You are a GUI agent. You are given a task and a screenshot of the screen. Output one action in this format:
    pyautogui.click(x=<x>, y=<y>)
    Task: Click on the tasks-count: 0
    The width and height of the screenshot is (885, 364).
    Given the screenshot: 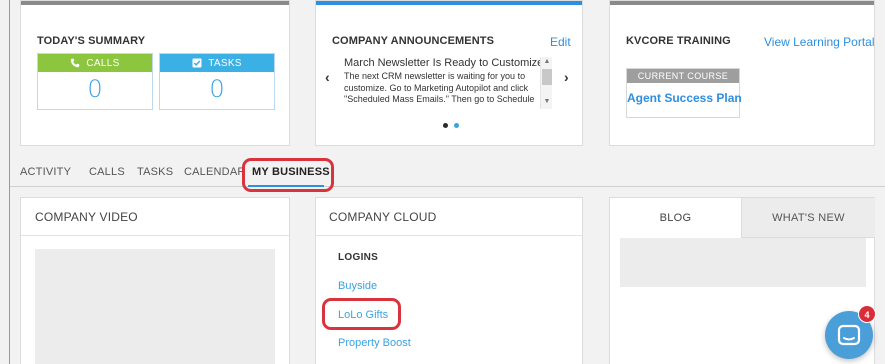 What is the action you would take?
    pyautogui.click(x=217, y=89)
    